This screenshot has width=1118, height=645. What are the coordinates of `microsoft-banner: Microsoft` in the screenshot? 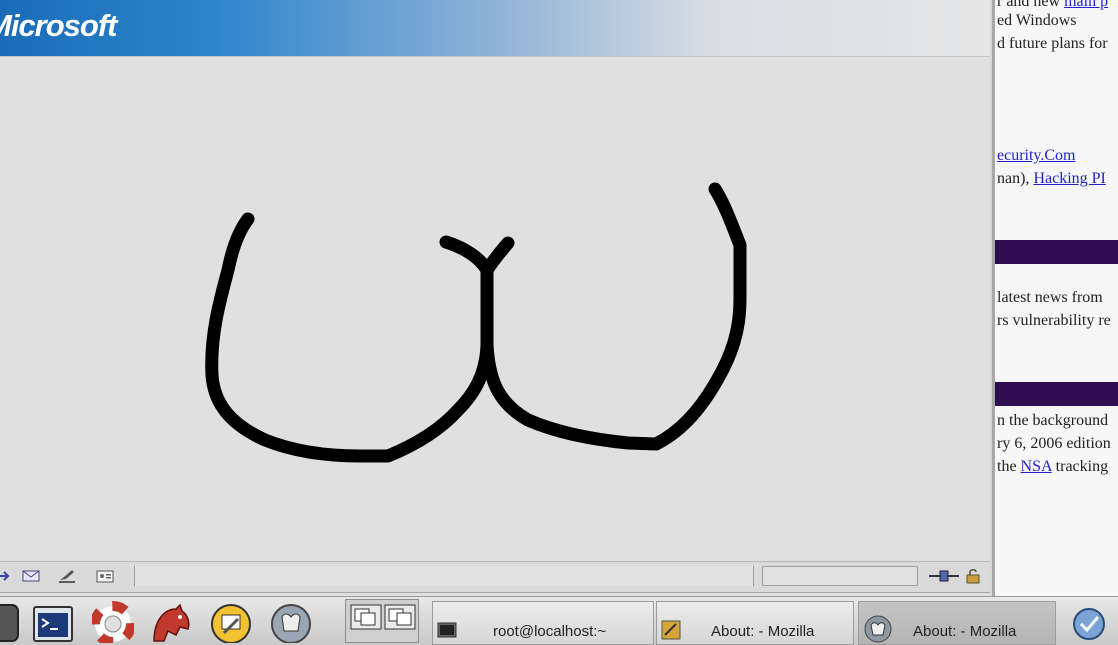 It's located at (495, 28).